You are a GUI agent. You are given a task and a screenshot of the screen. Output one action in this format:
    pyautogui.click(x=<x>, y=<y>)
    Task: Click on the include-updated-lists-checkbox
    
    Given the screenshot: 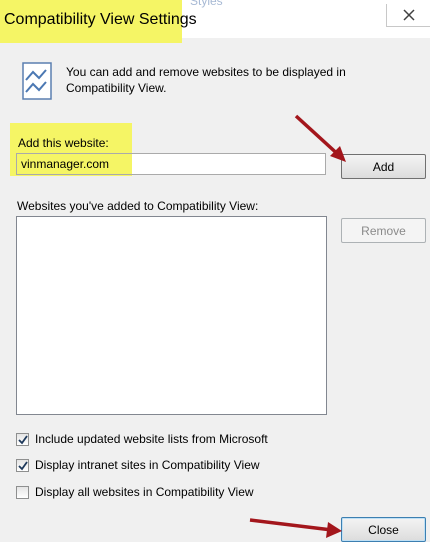 What is the action you would take?
    pyautogui.click(x=22, y=439)
    